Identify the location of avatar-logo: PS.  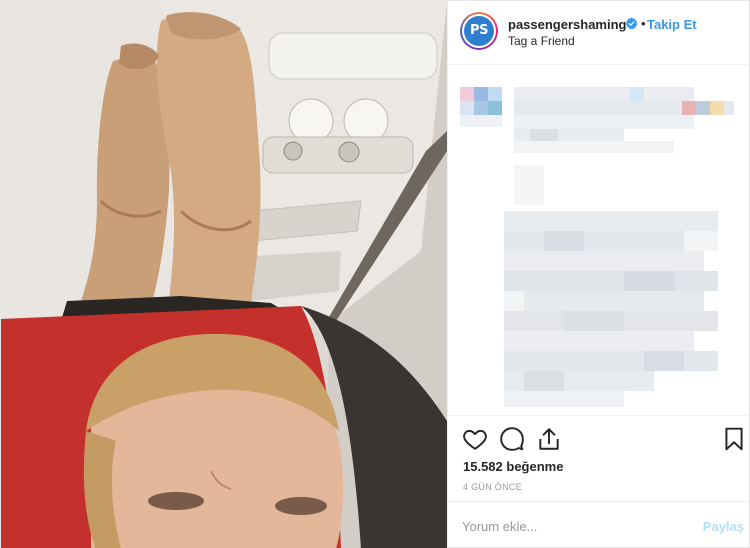
(479, 31).